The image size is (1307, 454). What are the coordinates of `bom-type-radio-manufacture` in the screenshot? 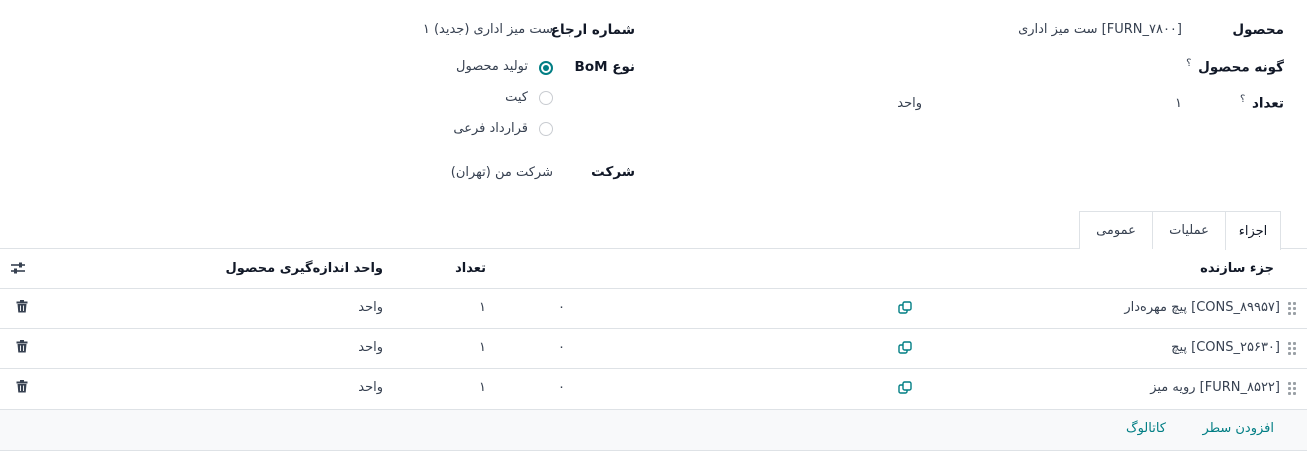 It's located at (546, 68).